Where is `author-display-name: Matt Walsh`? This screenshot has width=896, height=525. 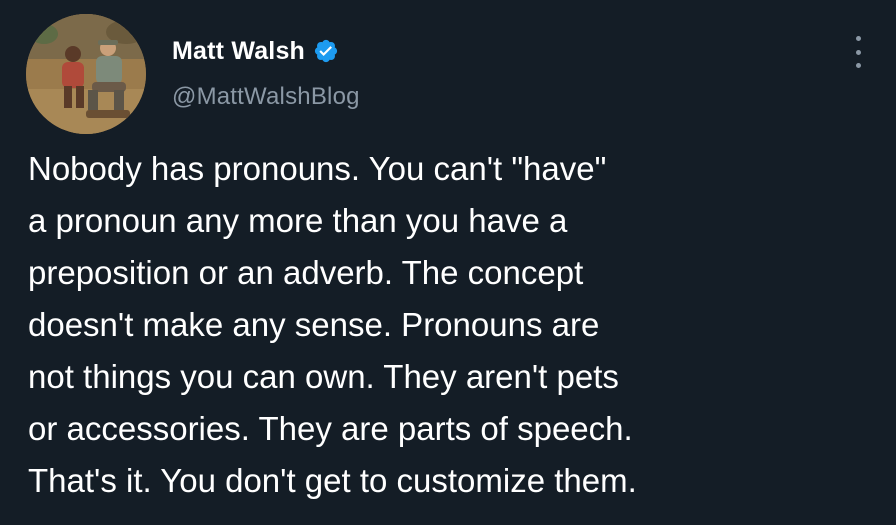
author-display-name: Matt Walsh is located at coordinates (238, 51).